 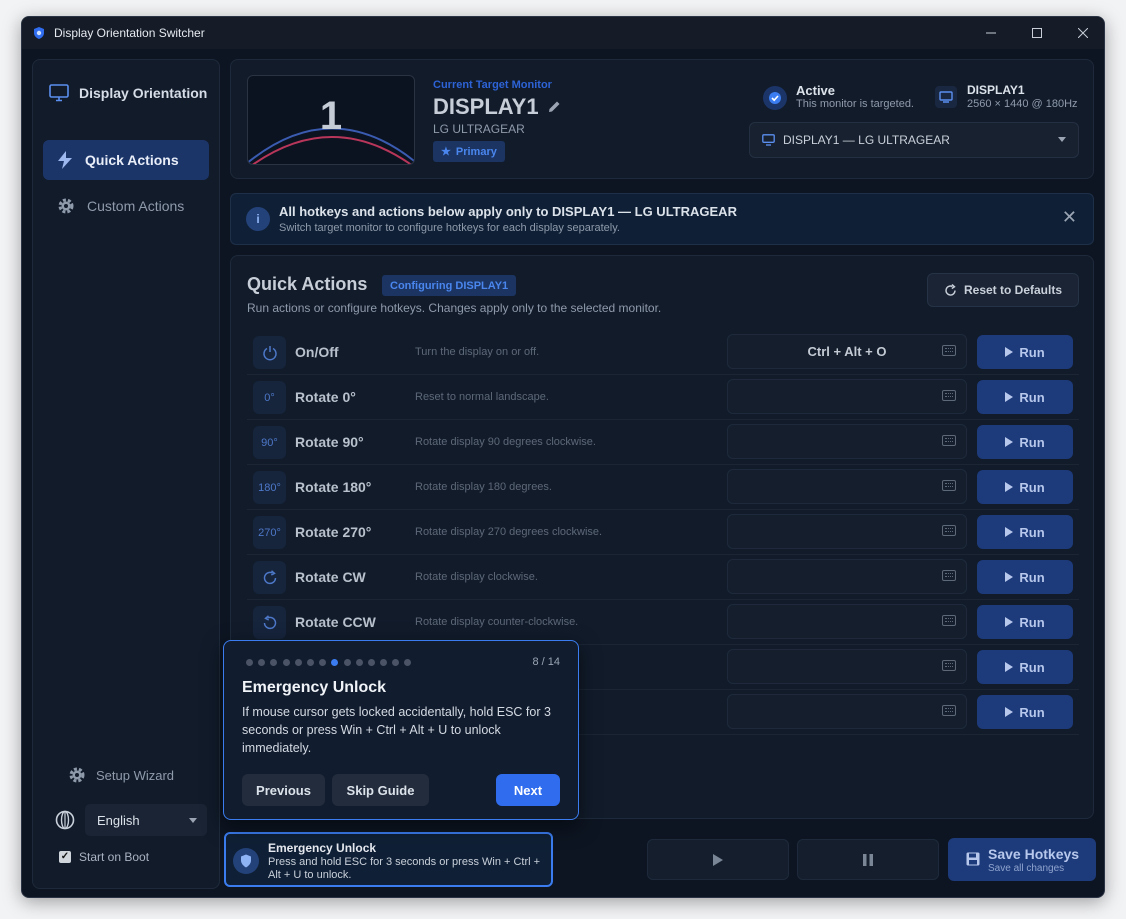 I want to click on emergency-title: Emergency Unlock, so click(x=322, y=848).